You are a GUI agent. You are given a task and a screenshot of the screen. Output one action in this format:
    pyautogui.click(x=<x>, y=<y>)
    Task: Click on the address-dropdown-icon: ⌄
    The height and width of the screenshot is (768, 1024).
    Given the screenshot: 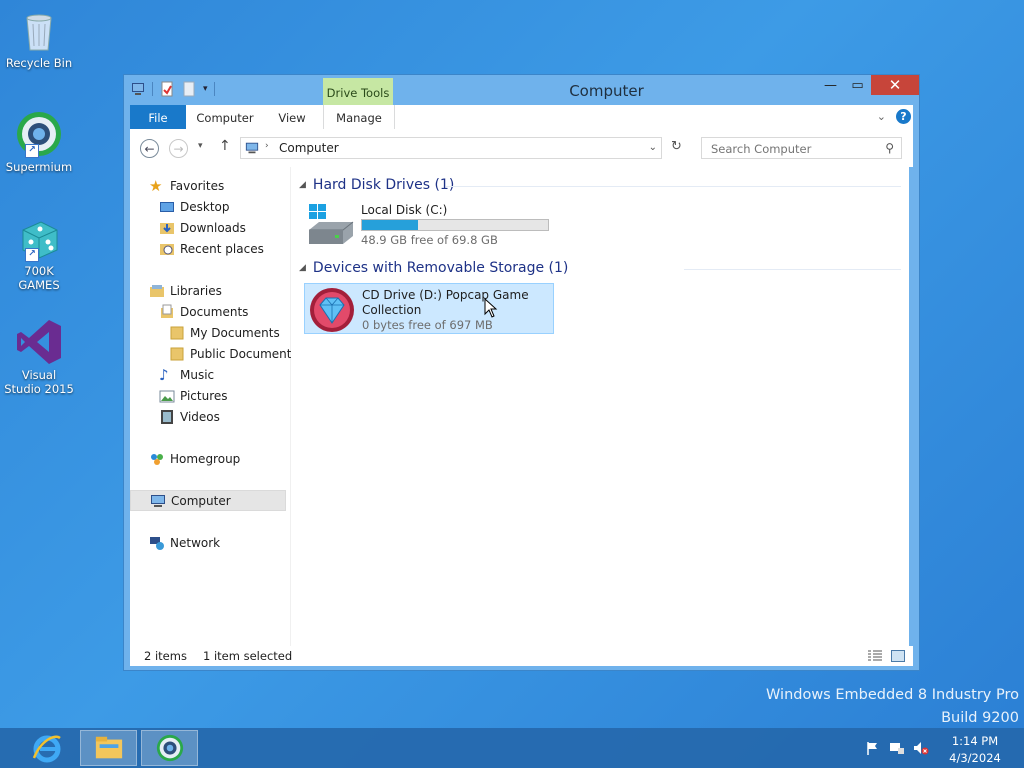 What is the action you would take?
    pyautogui.click(x=653, y=147)
    